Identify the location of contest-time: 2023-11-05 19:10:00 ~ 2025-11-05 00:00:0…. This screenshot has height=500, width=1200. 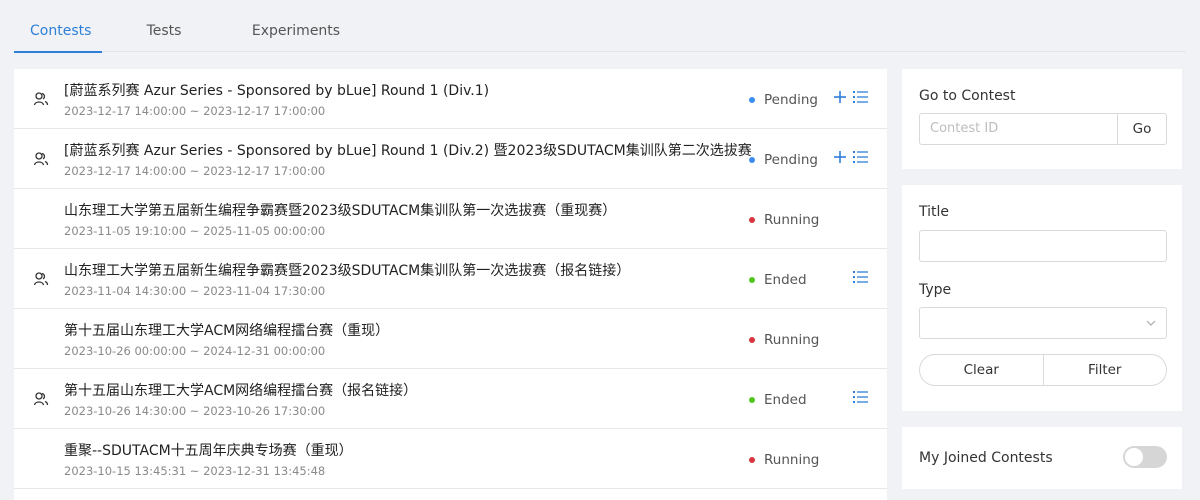
(195, 231).